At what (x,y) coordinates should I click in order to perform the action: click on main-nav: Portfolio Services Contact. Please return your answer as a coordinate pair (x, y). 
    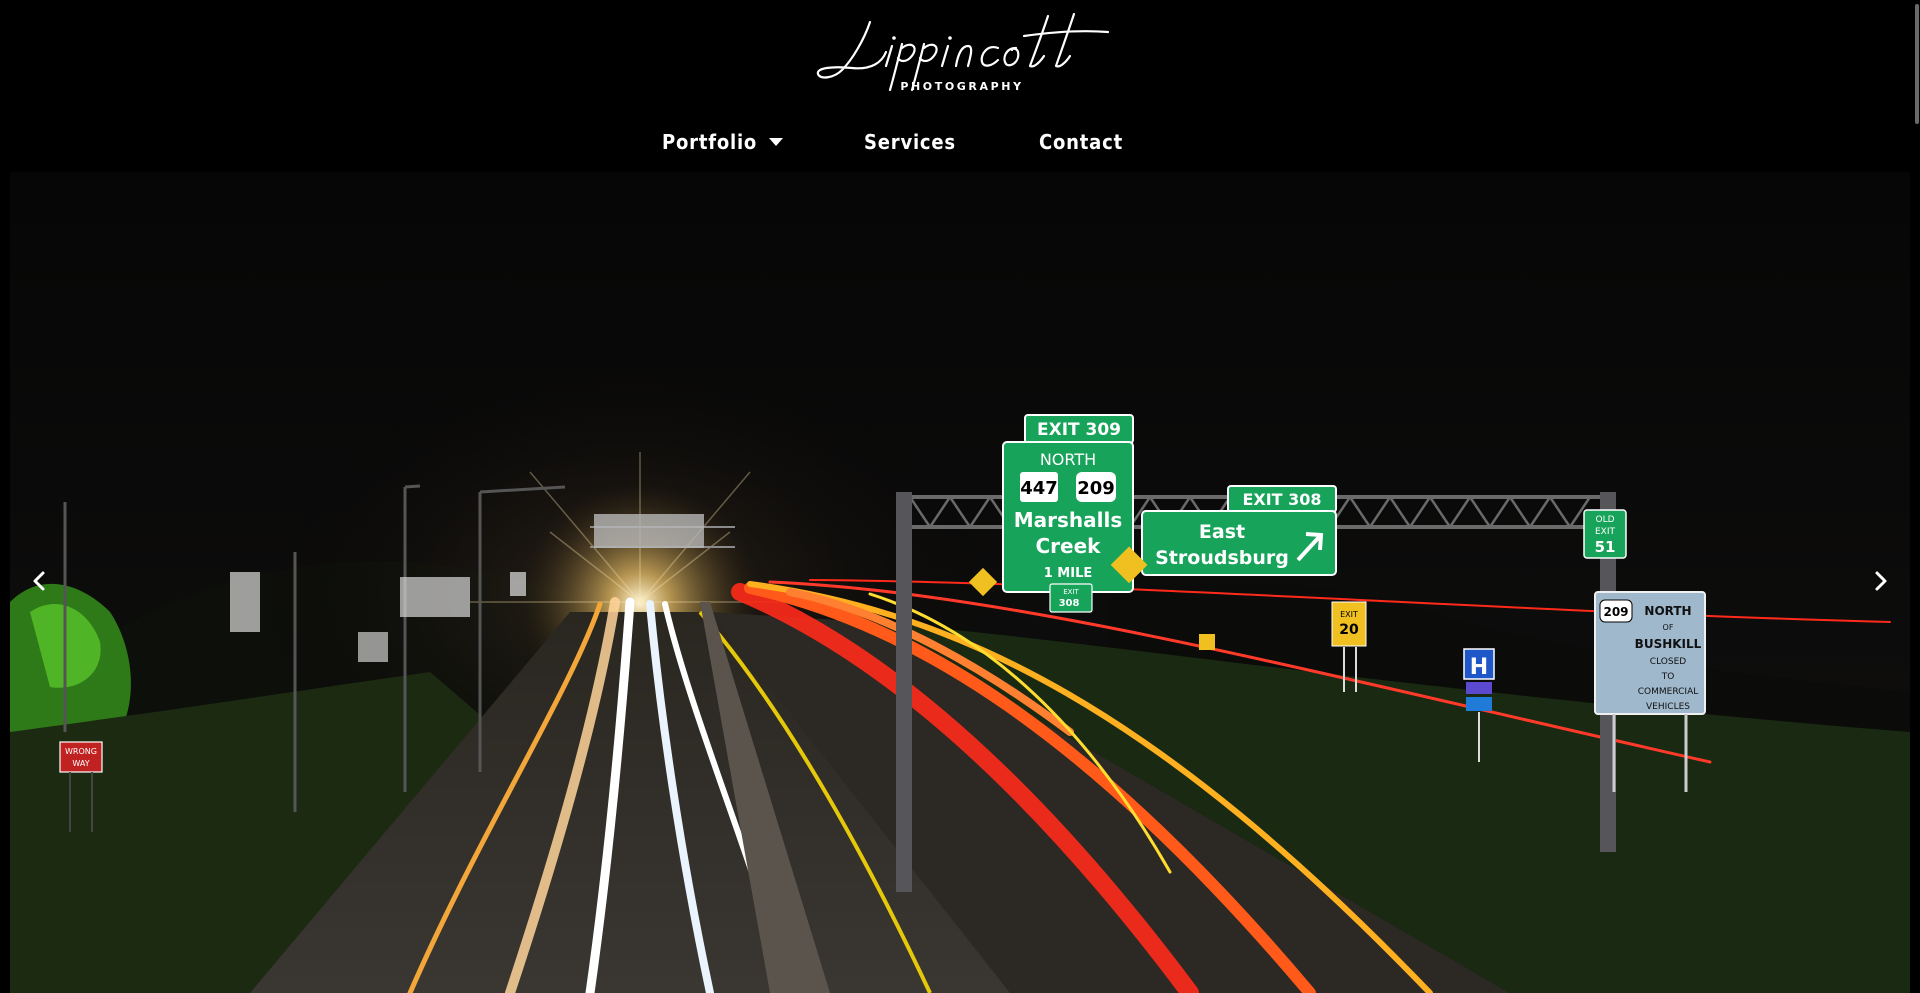
    Looking at the image, I should click on (960, 142).